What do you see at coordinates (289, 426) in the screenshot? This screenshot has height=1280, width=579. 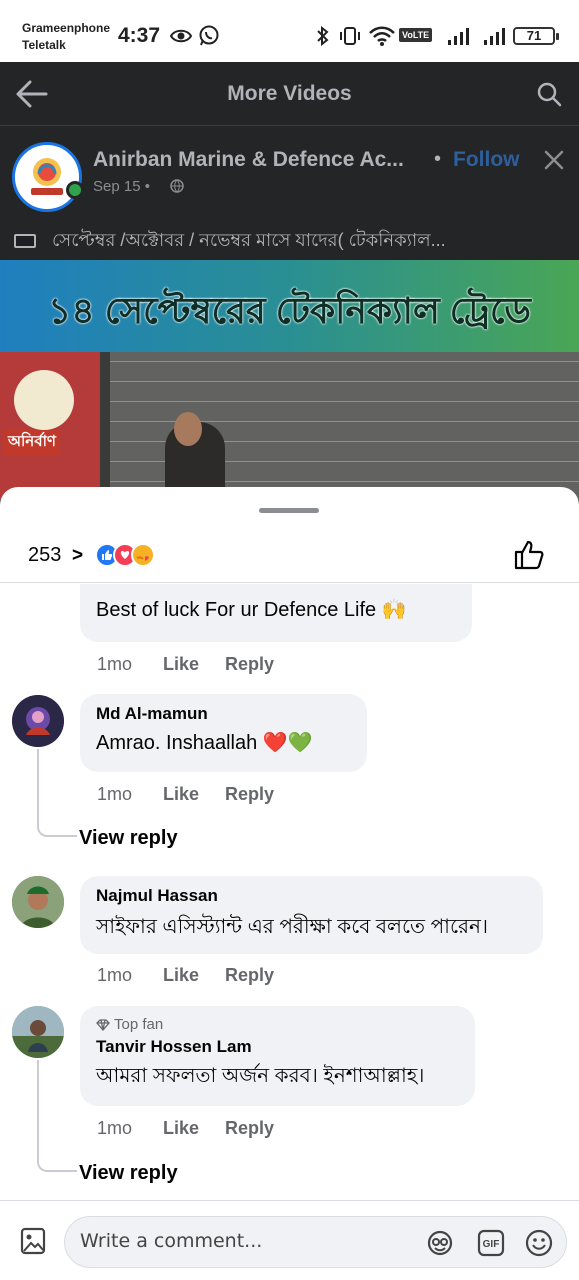 I see `video-frame: অনির্বাণ` at bounding box center [289, 426].